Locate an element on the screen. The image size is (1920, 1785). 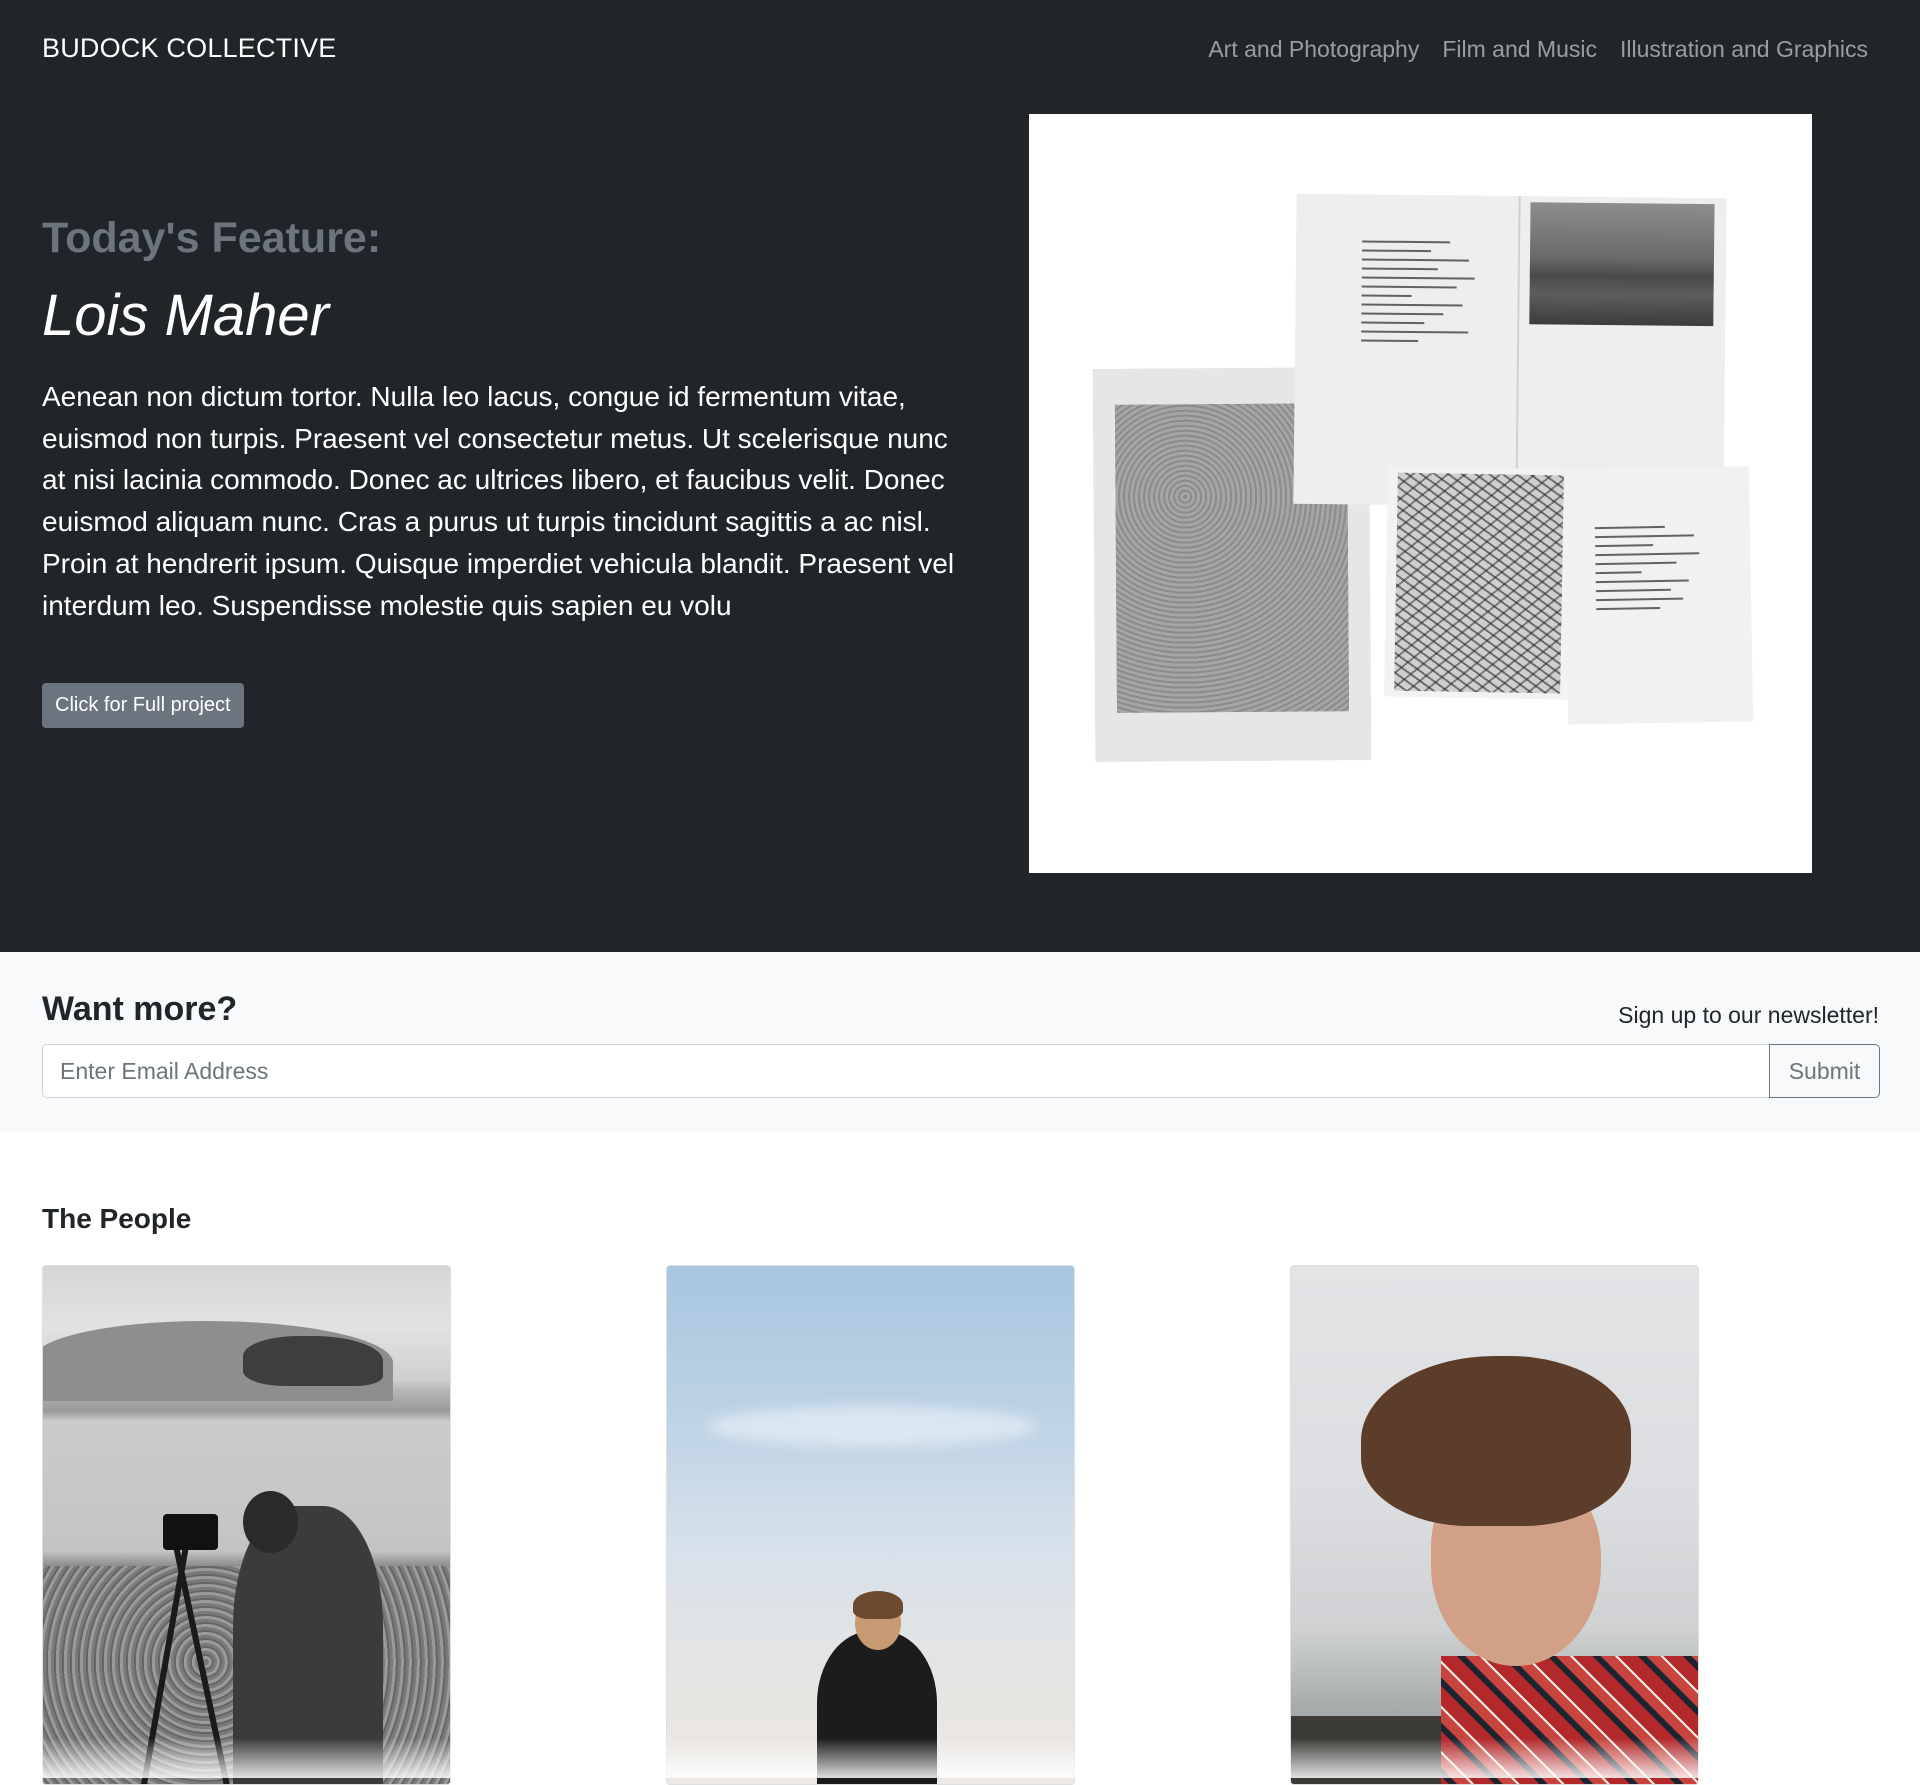
collage-tree-photo is located at coordinates (1478, 582).